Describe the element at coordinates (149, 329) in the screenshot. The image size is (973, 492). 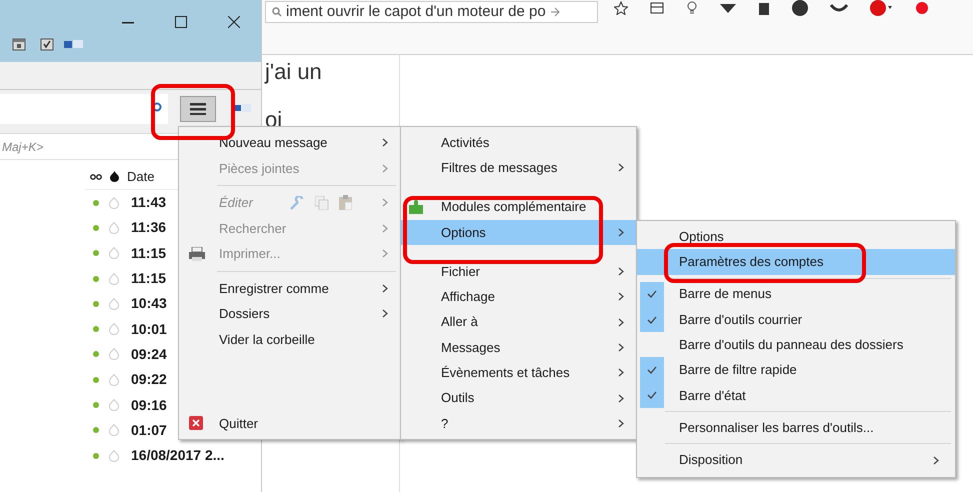
I see `date-cell-text: 10:01` at that location.